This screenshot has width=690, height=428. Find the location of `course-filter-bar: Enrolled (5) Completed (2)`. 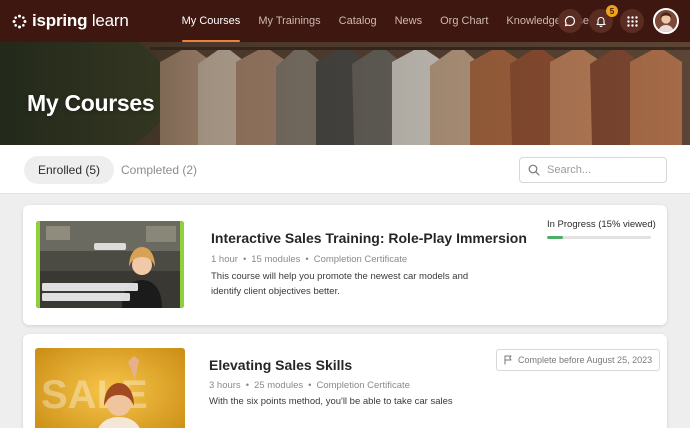

course-filter-bar: Enrolled (5) Completed (2) is located at coordinates (345, 169).